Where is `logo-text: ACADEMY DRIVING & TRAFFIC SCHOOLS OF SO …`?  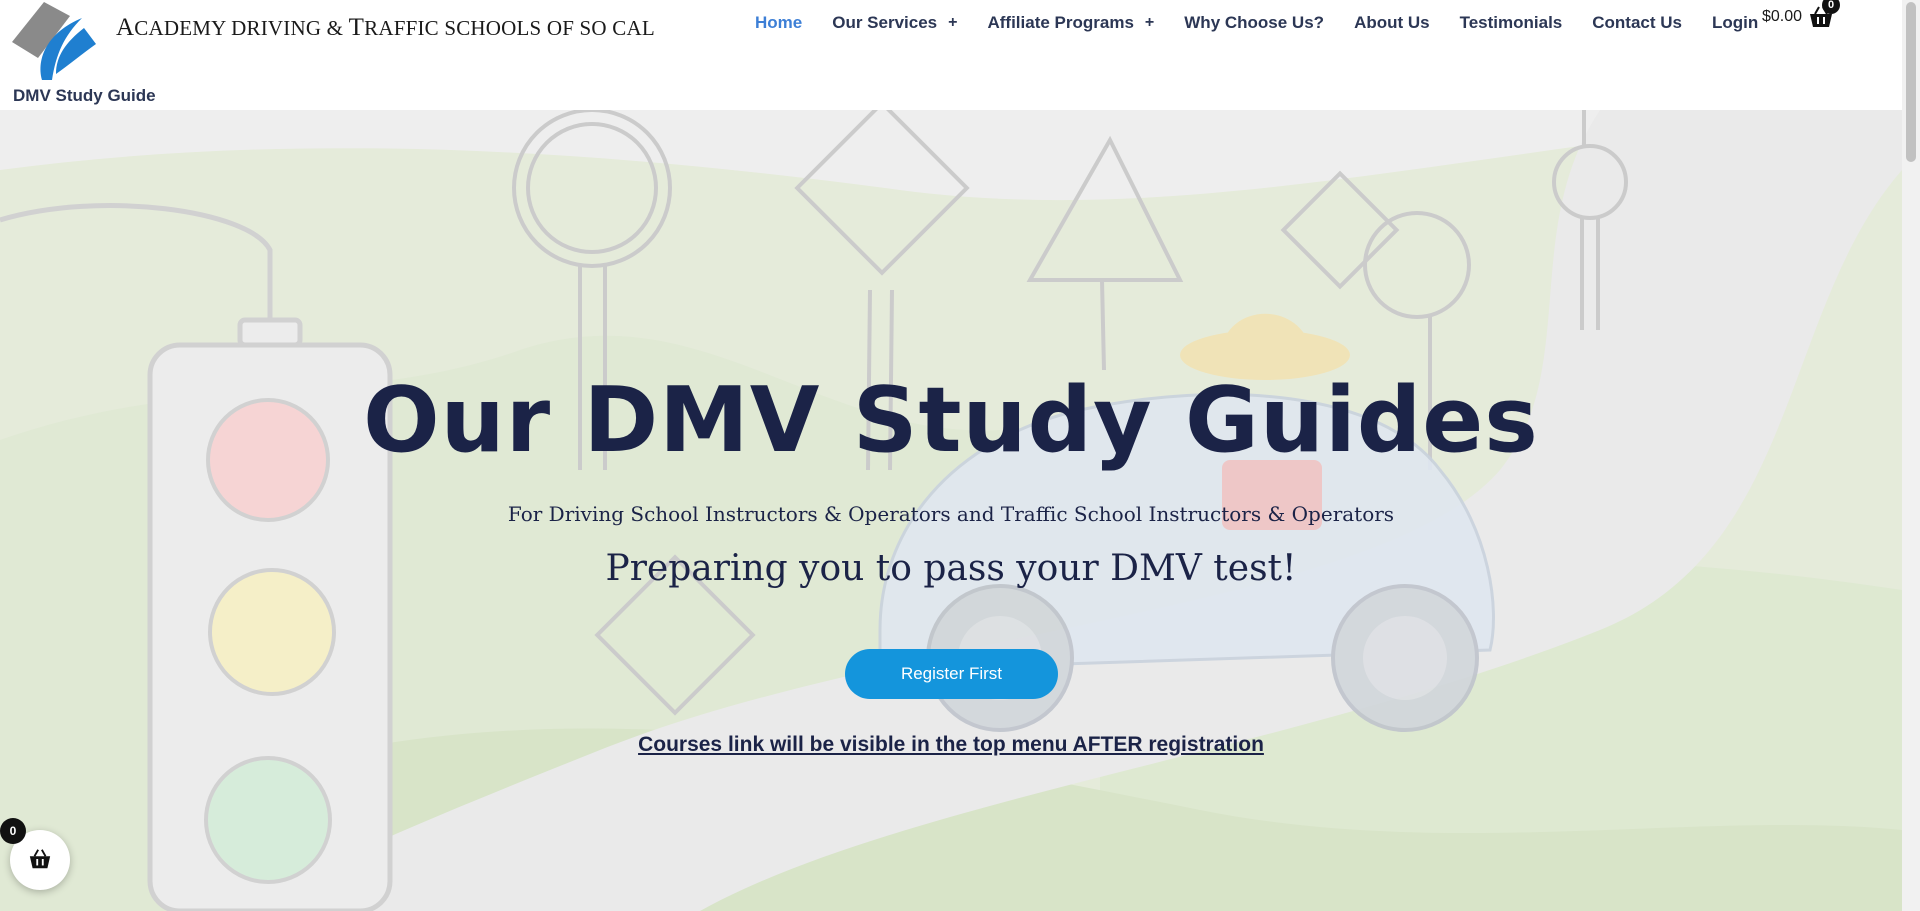
logo-text: ACADEMY DRIVING & TRAFFIC SCHOOLS OF SO … is located at coordinates (385, 27).